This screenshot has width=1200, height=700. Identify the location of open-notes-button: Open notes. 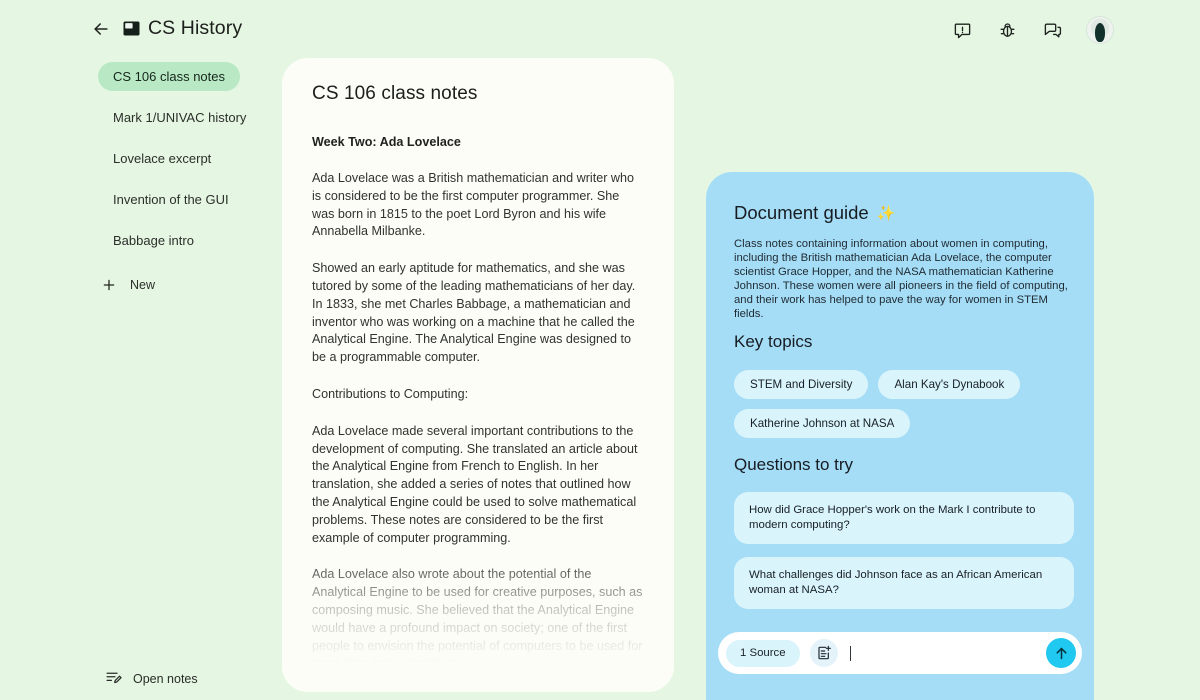
(151, 679).